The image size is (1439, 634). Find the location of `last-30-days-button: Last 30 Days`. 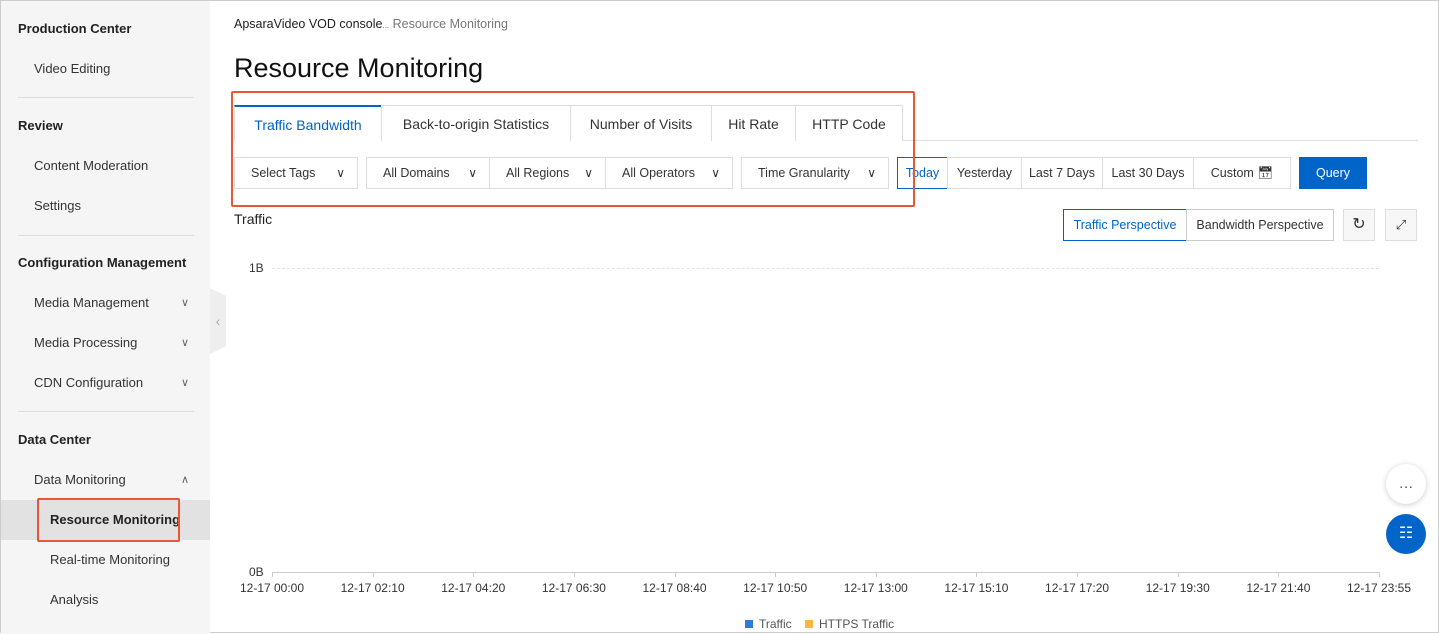

last-30-days-button: Last 30 Days is located at coordinates (1148, 173).